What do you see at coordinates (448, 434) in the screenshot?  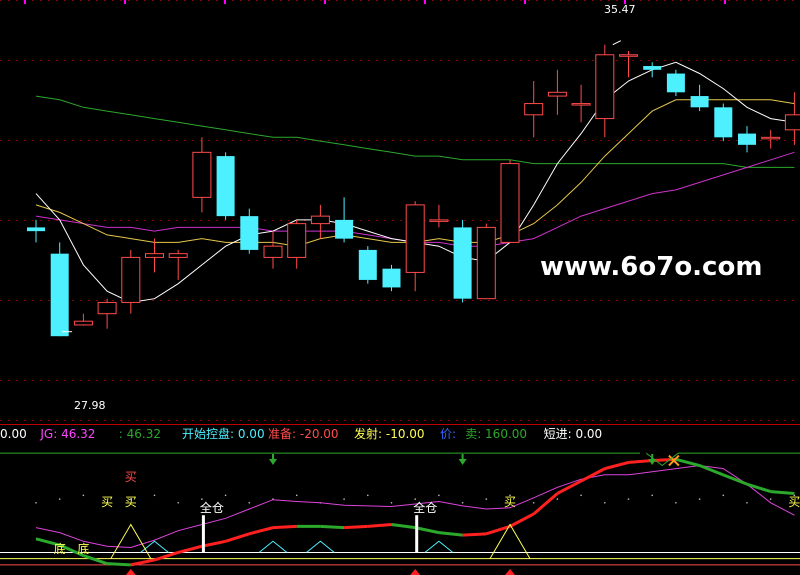 I see `legend-item: 价:` at bounding box center [448, 434].